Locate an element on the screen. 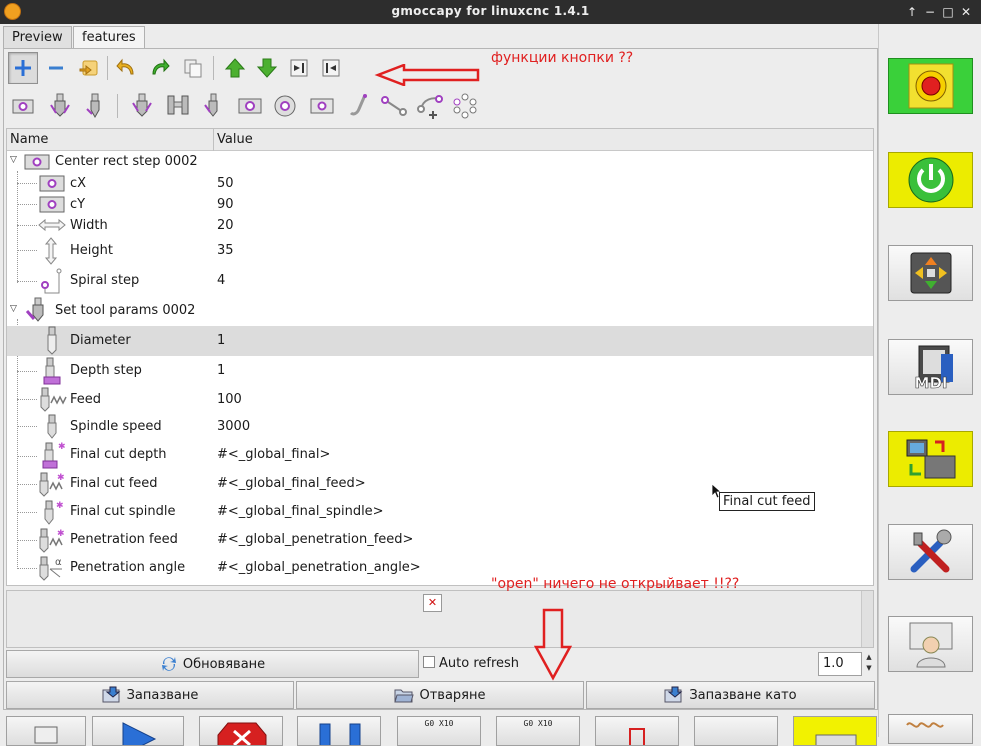 The height and width of the screenshot is (746, 981). blank-button is located at coordinates (736, 731).